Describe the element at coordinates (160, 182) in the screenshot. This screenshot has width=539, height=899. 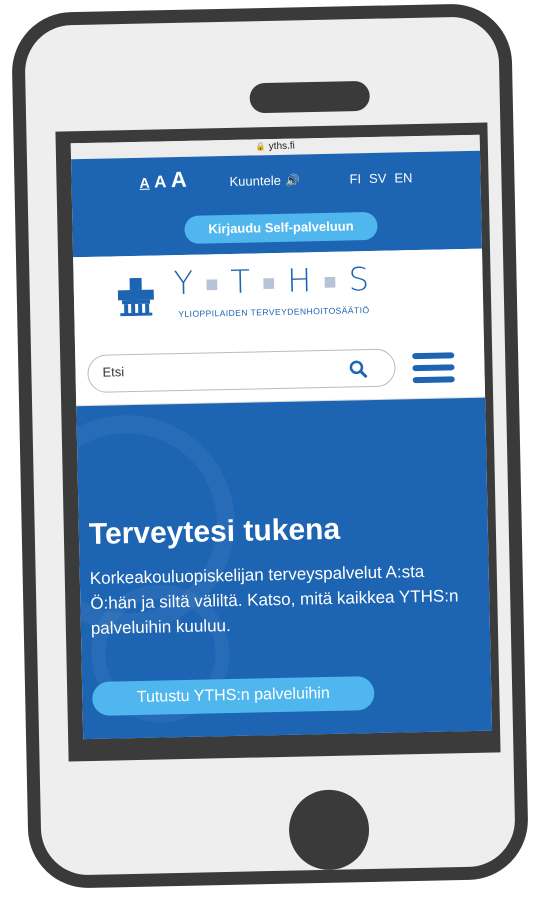
I see `text-size-medium-button: A` at that location.